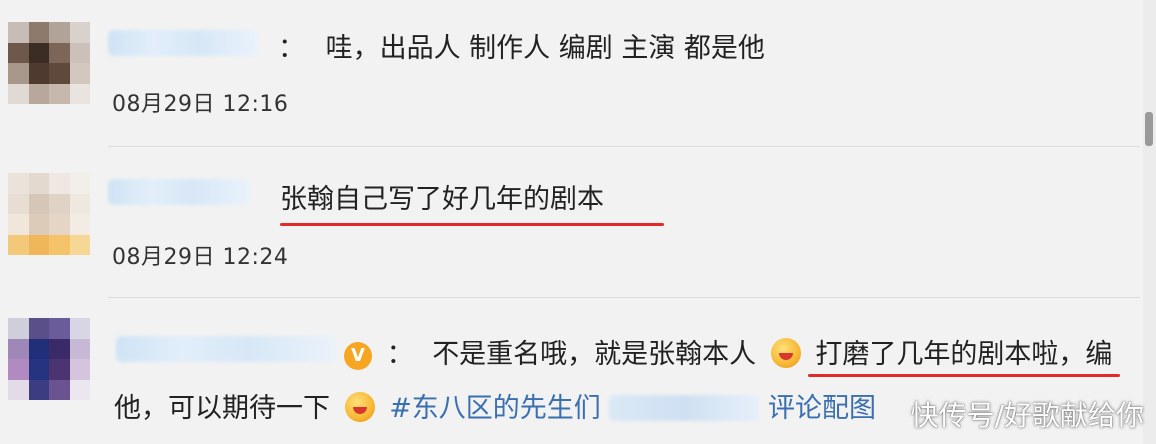  What do you see at coordinates (359, 407) in the screenshot?
I see `hug-emoji-icon` at bounding box center [359, 407].